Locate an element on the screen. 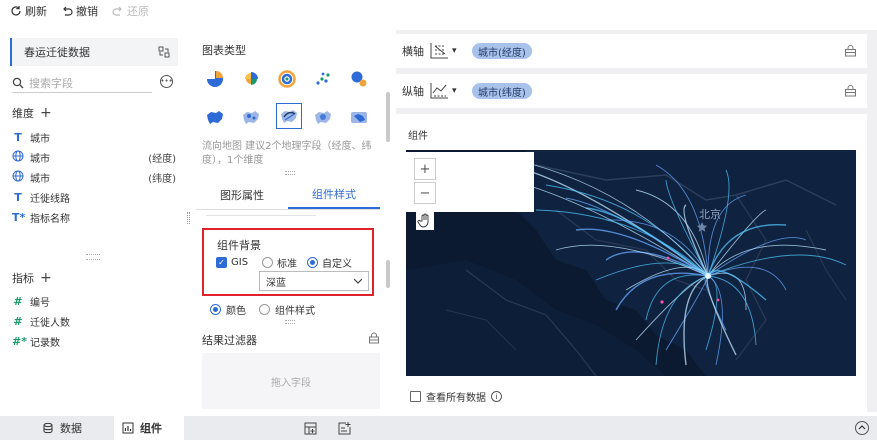 The height and width of the screenshot is (440, 877). calculated-number-field-icon: #* is located at coordinates (19, 341).